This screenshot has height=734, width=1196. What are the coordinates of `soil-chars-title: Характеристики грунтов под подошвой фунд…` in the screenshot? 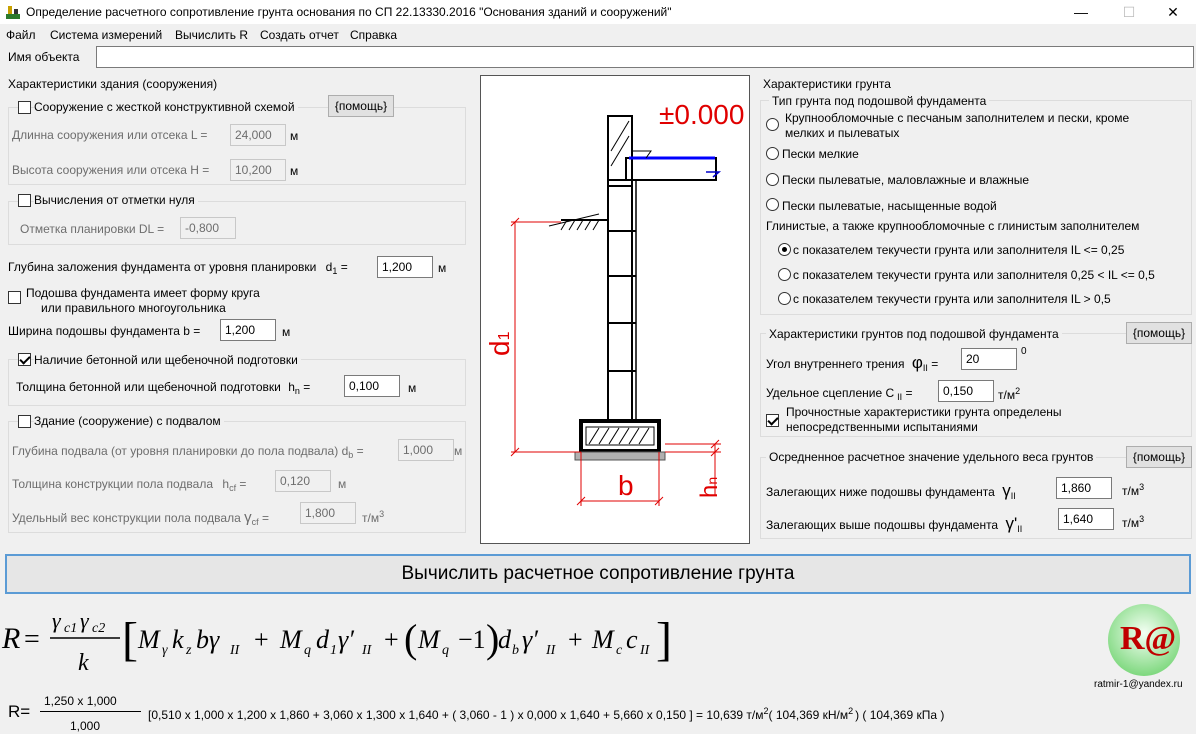 It's located at (914, 334).